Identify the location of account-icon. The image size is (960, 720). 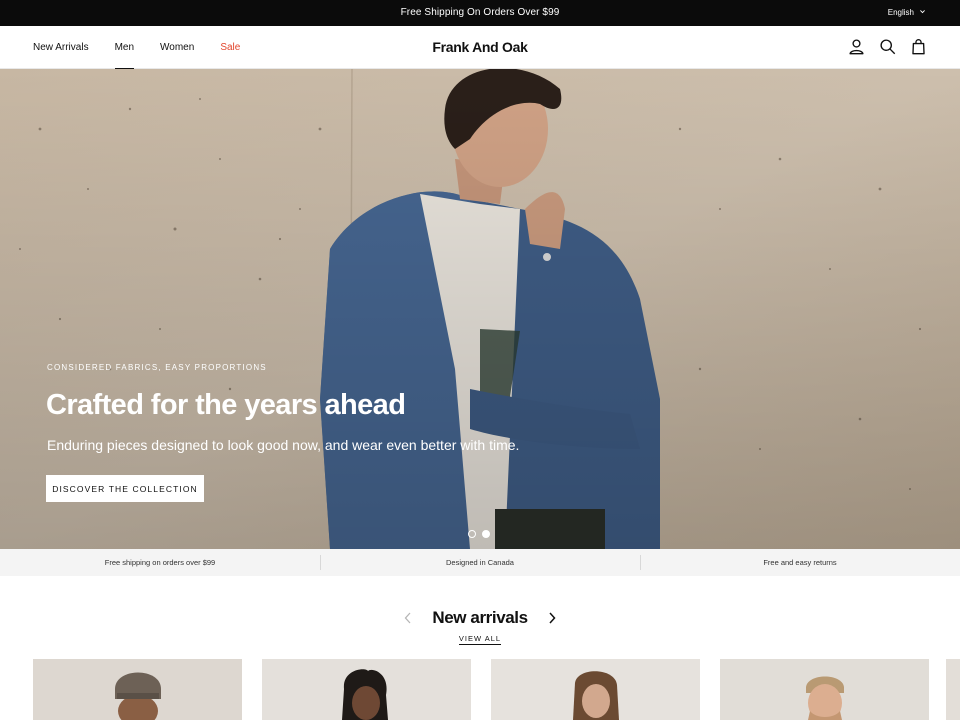
(856, 46).